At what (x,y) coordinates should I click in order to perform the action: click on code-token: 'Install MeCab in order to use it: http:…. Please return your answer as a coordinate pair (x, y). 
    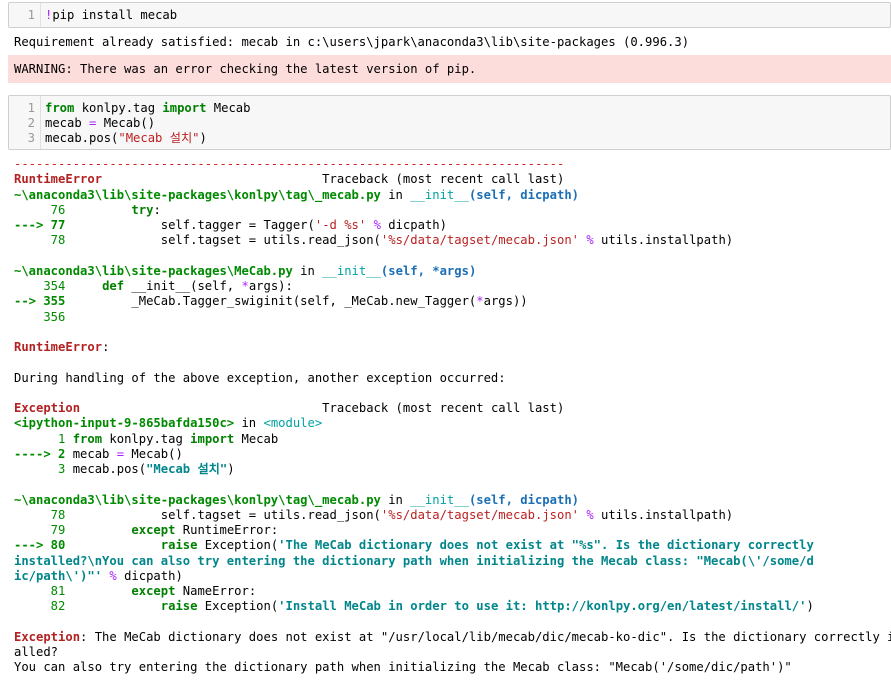
    Looking at the image, I should click on (542, 606).